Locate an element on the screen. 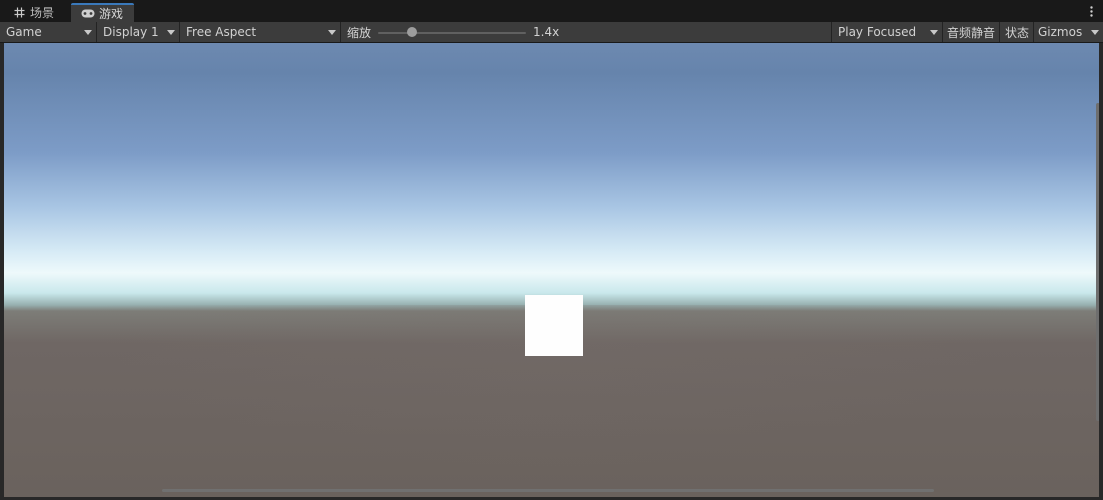 Image resolution: width=1103 pixels, height=500 pixels. aspect-label: Free Aspect is located at coordinates (221, 32).